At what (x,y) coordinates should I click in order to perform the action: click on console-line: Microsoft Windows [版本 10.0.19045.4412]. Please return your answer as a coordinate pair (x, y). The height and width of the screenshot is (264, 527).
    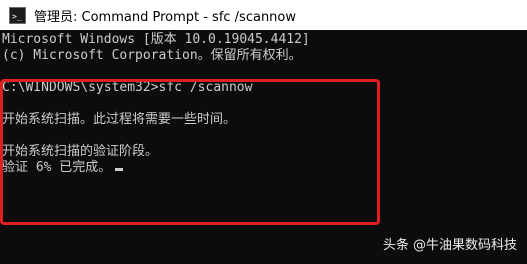
    Looking at the image, I should click on (156, 39).